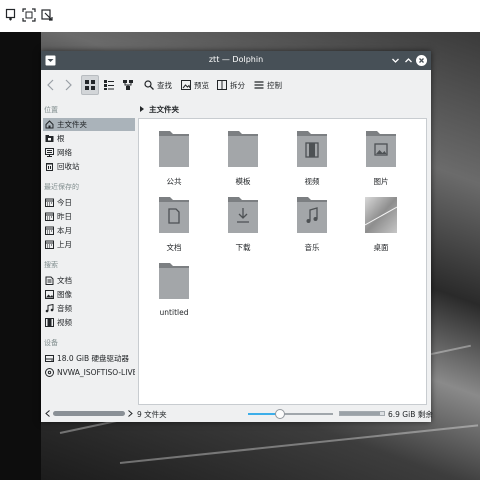 The height and width of the screenshot is (480, 480). I want to click on place-label: 昨日, so click(64, 216).